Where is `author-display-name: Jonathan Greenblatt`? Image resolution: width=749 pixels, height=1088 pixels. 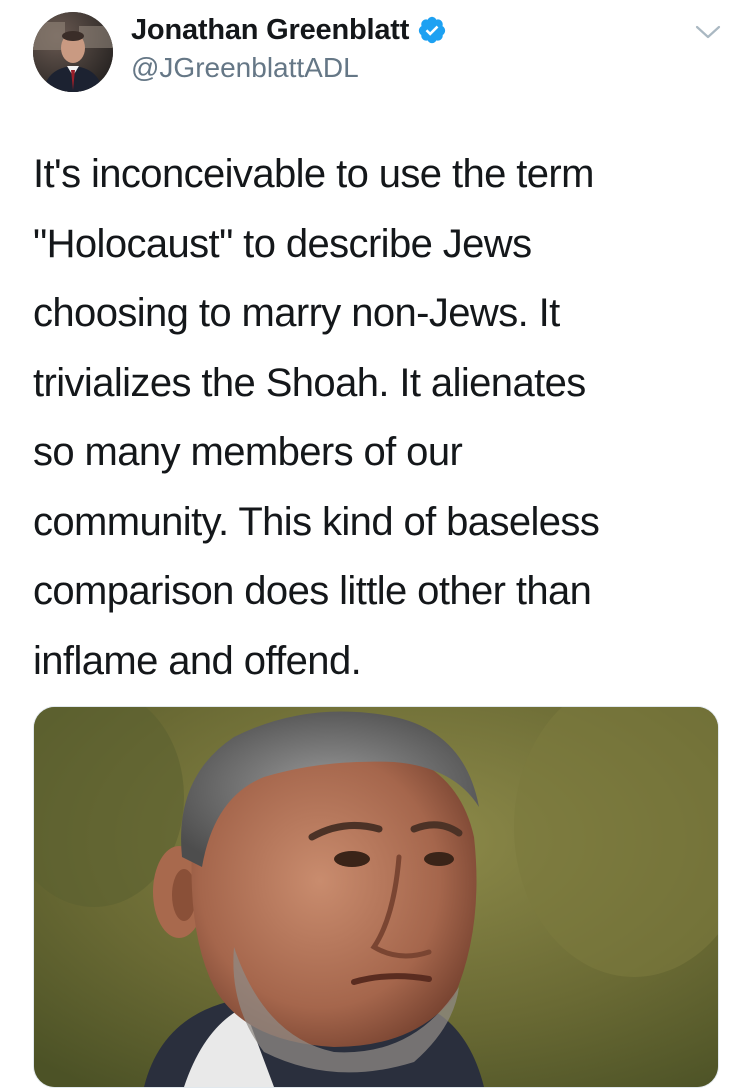
author-display-name: Jonathan Greenblatt is located at coordinates (270, 30).